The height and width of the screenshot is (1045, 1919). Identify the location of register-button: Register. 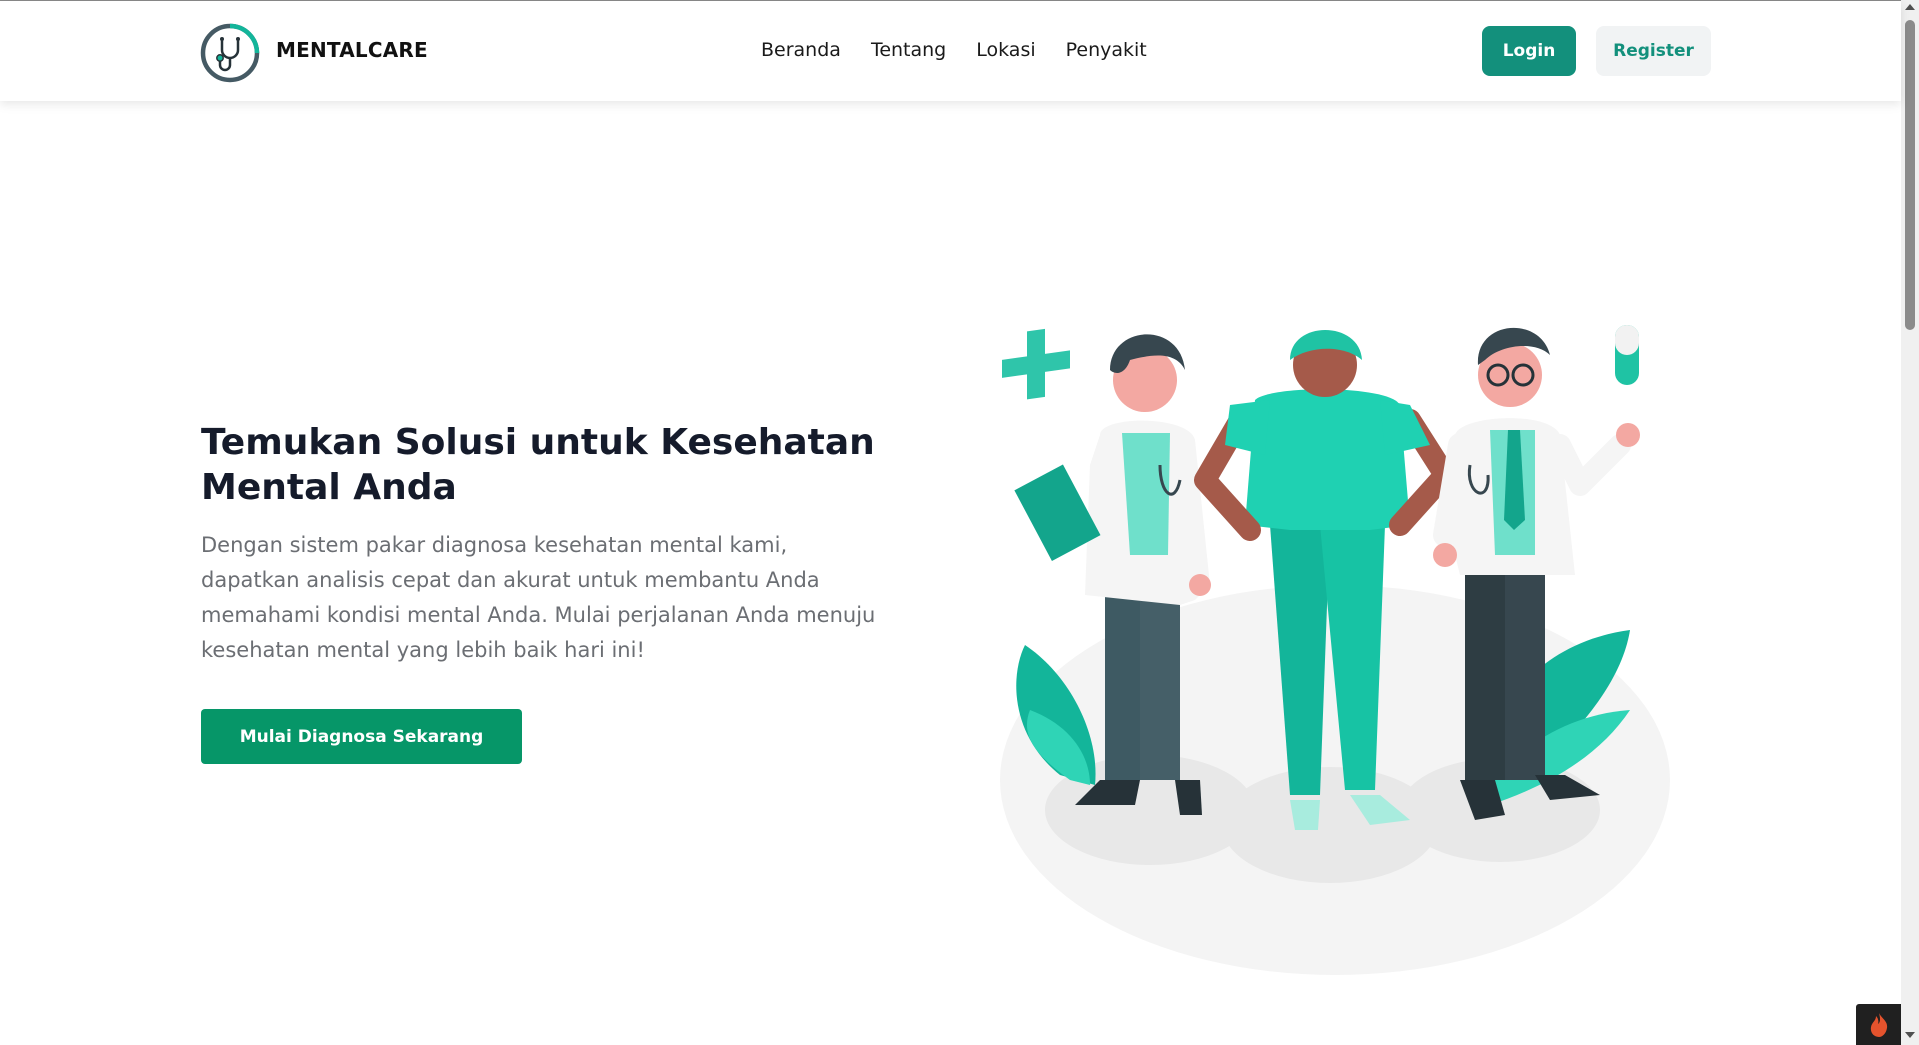
(1653, 51).